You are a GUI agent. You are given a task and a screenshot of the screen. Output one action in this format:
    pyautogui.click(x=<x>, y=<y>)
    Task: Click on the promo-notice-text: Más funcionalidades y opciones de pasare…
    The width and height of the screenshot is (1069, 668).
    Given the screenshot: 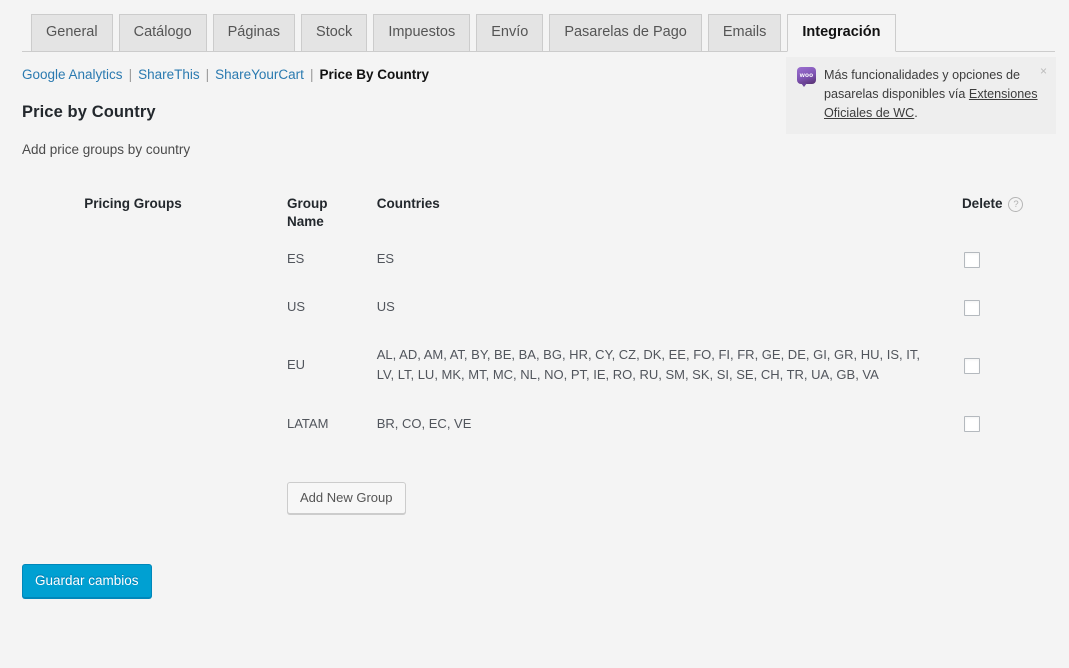 What is the action you would take?
    pyautogui.click(x=931, y=94)
    